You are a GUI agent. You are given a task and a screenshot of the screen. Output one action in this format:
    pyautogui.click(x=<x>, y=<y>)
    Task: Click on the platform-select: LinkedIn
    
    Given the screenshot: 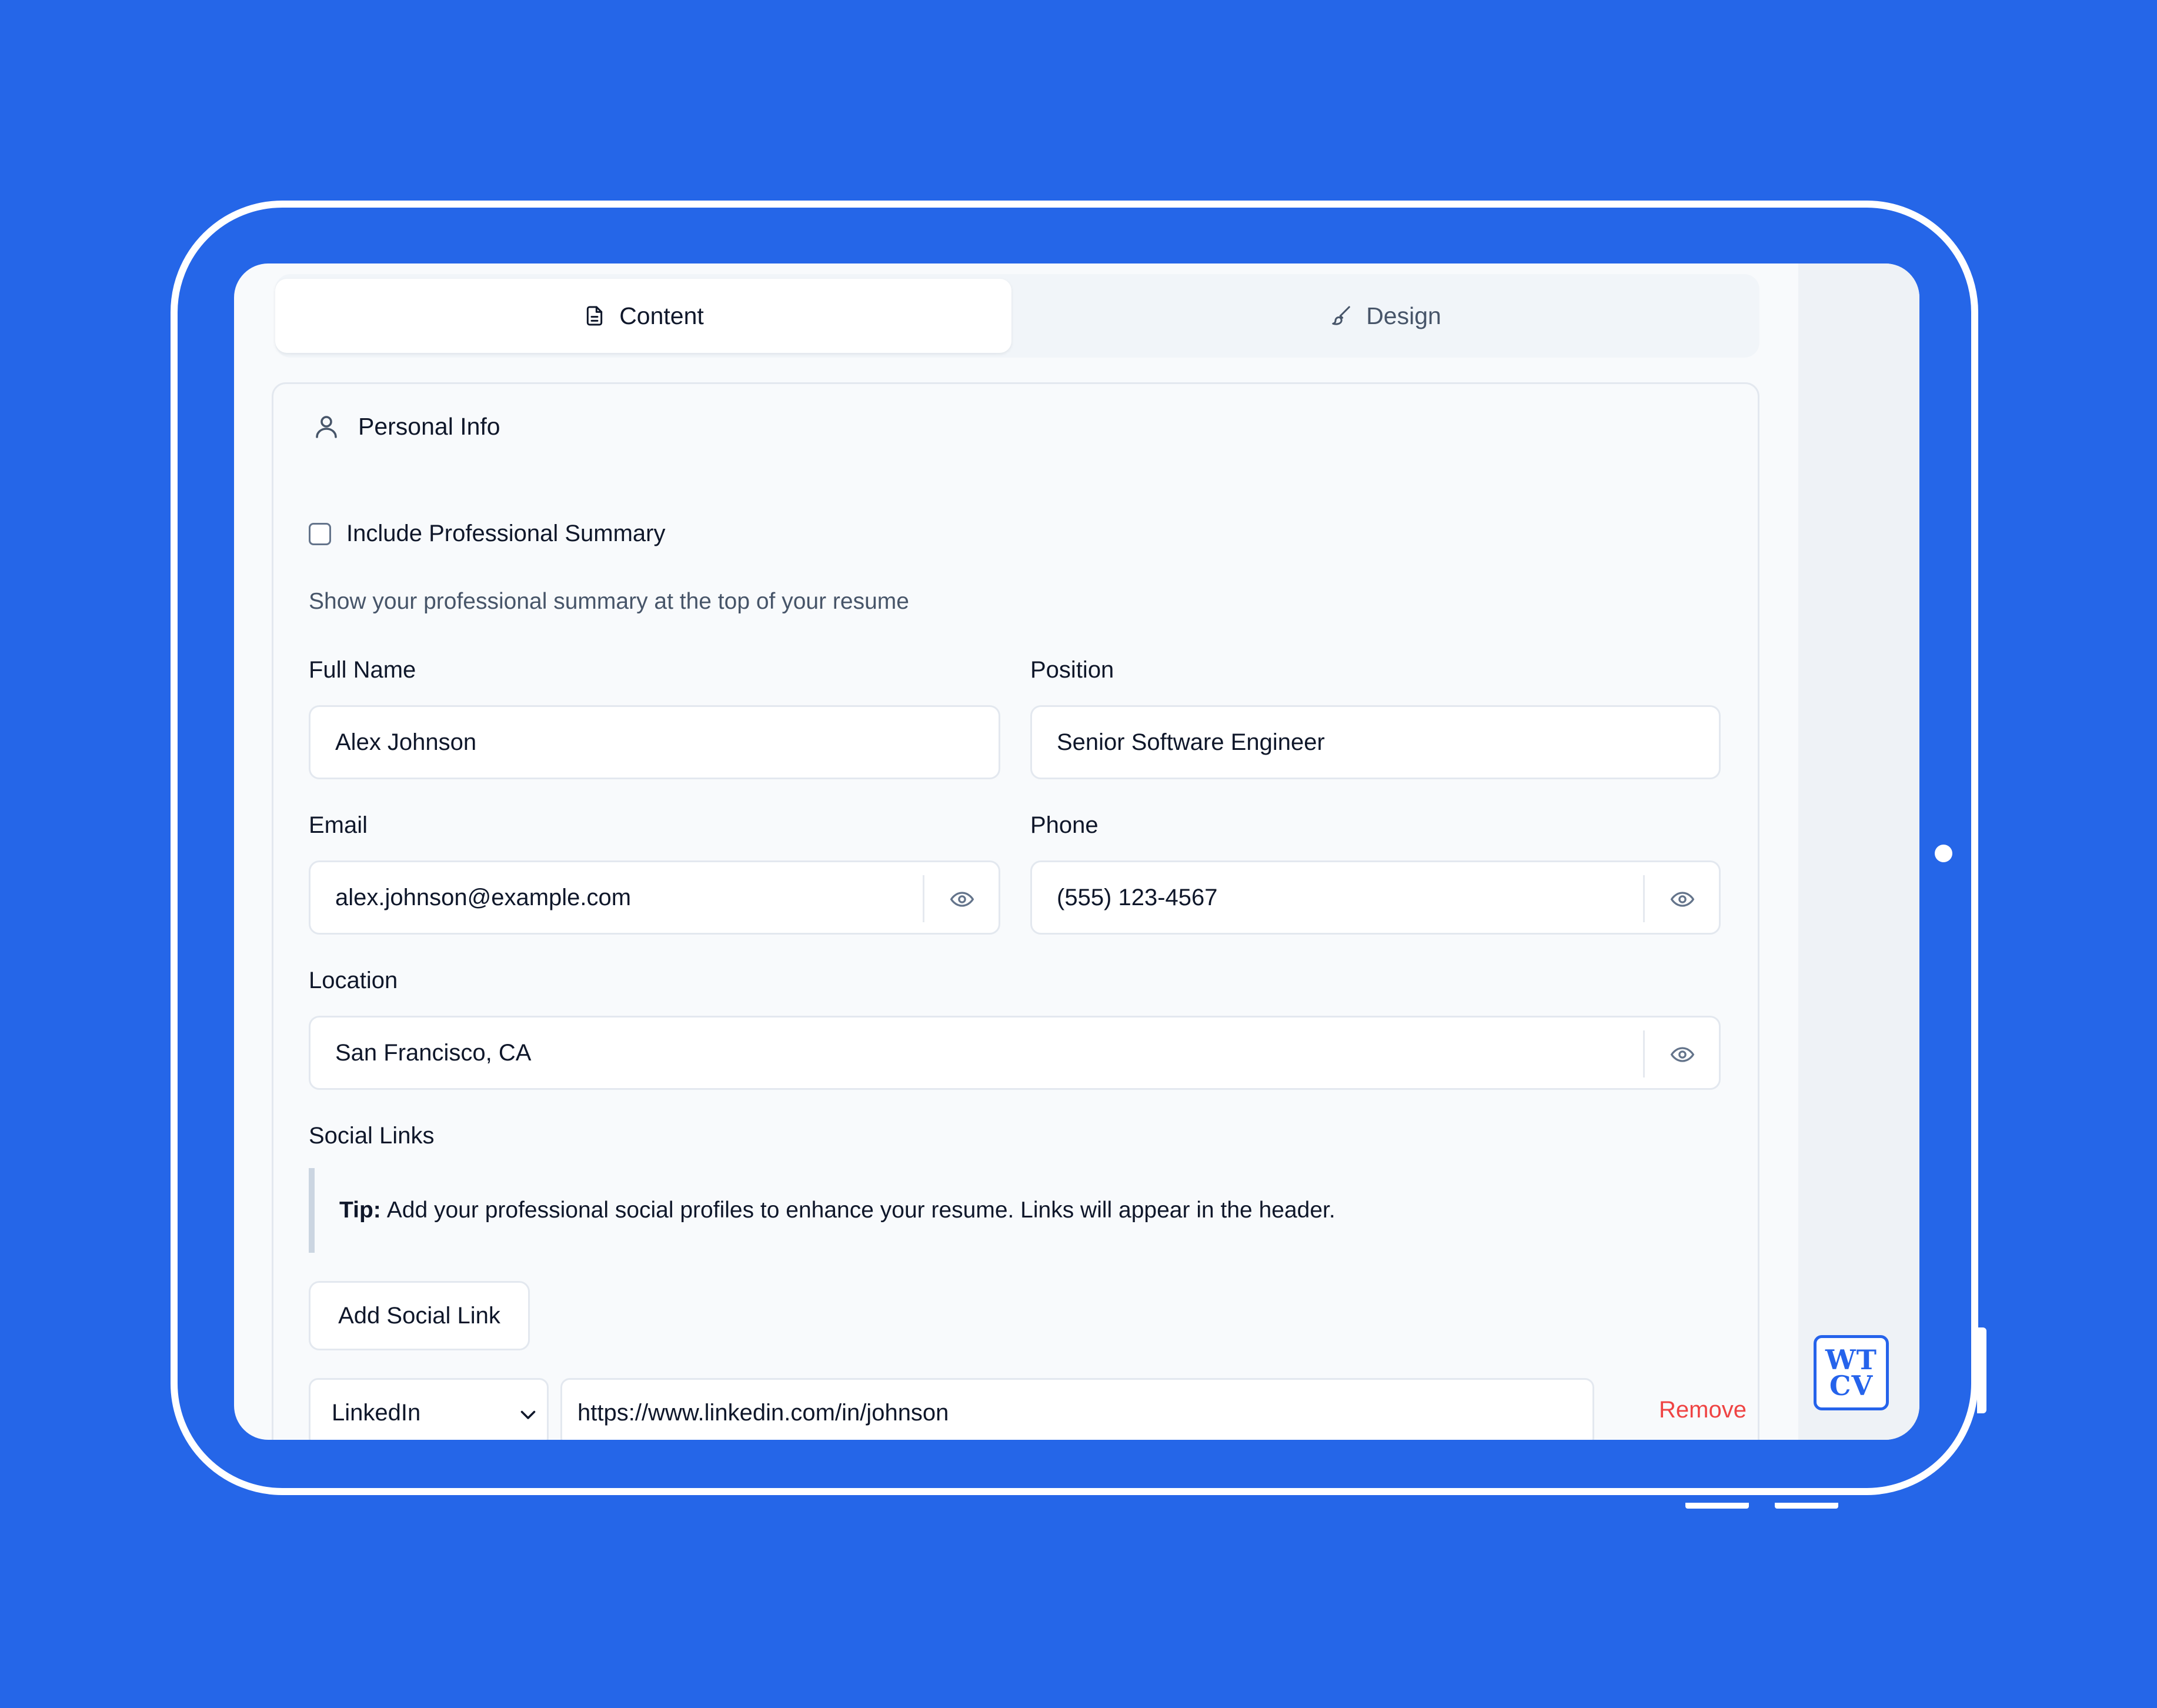 What is the action you would take?
    pyautogui.click(x=429, y=1409)
    